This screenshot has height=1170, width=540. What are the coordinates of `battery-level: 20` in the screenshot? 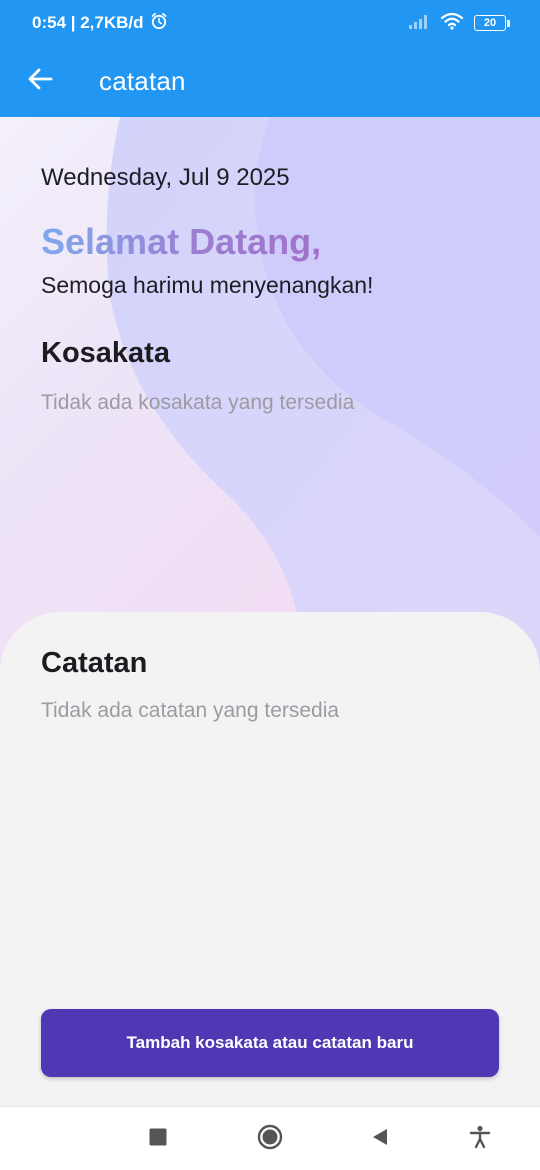 It's located at (490, 23).